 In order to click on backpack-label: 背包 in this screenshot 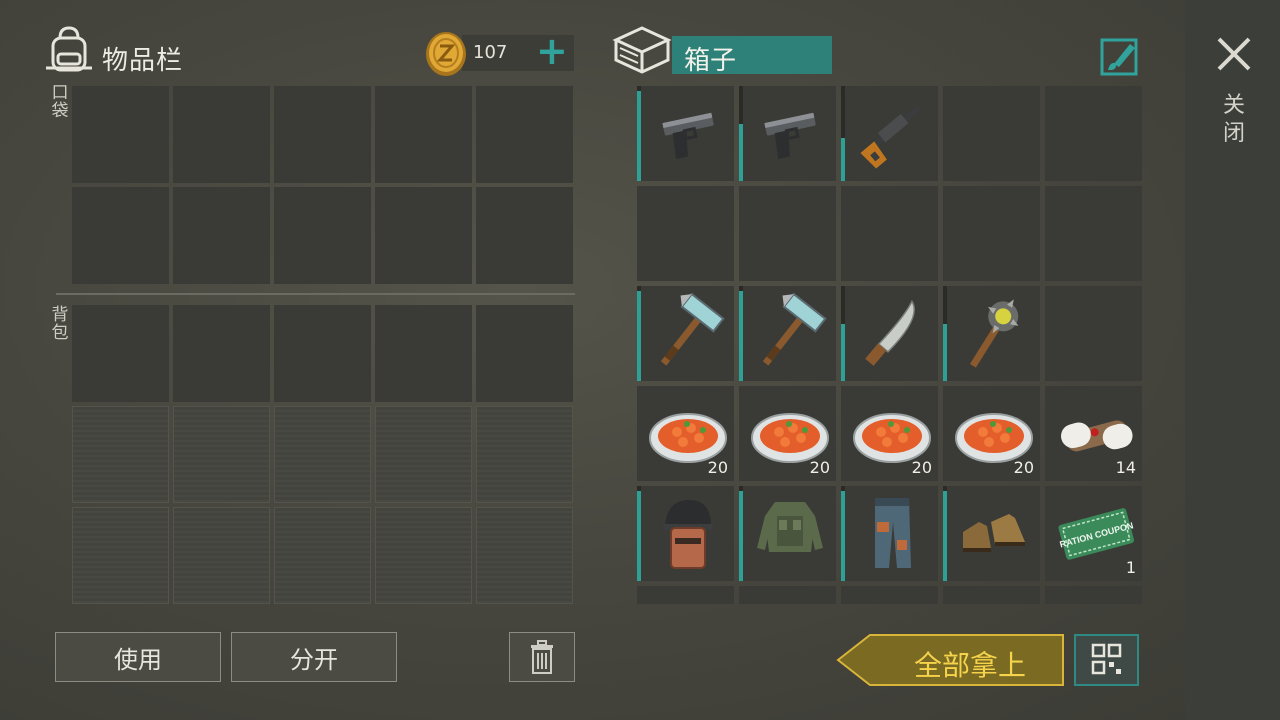, I will do `click(60, 324)`.